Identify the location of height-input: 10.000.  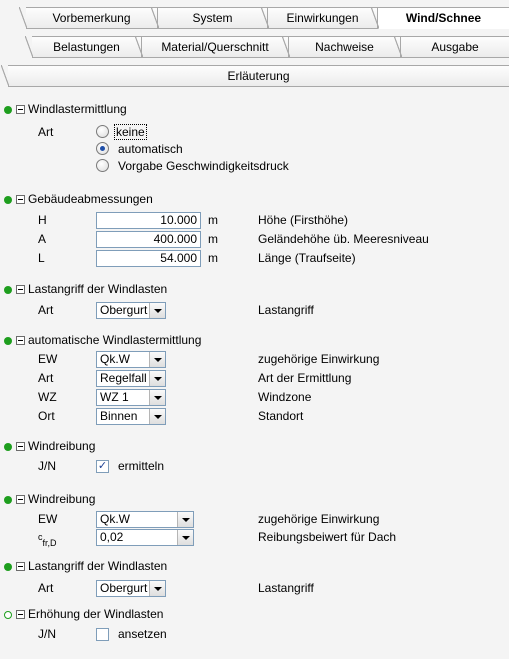
(148, 220).